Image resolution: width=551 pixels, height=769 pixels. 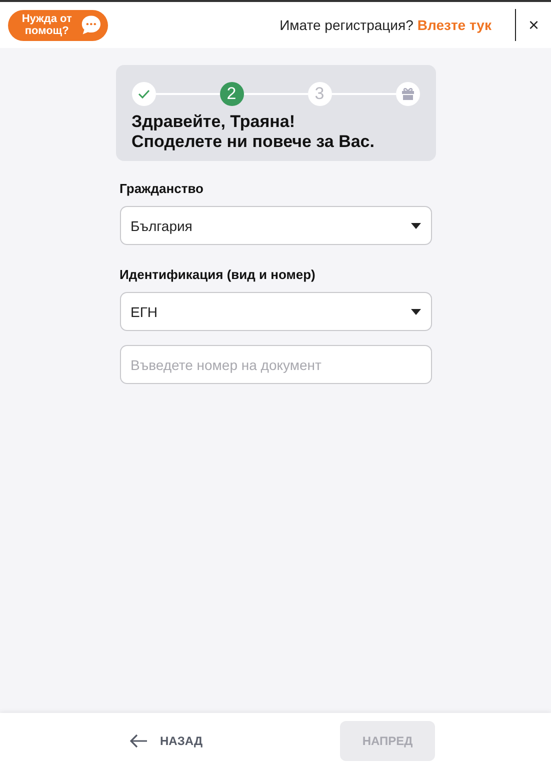 What do you see at coordinates (162, 188) in the screenshot?
I see `field-label: Гражданство` at bounding box center [162, 188].